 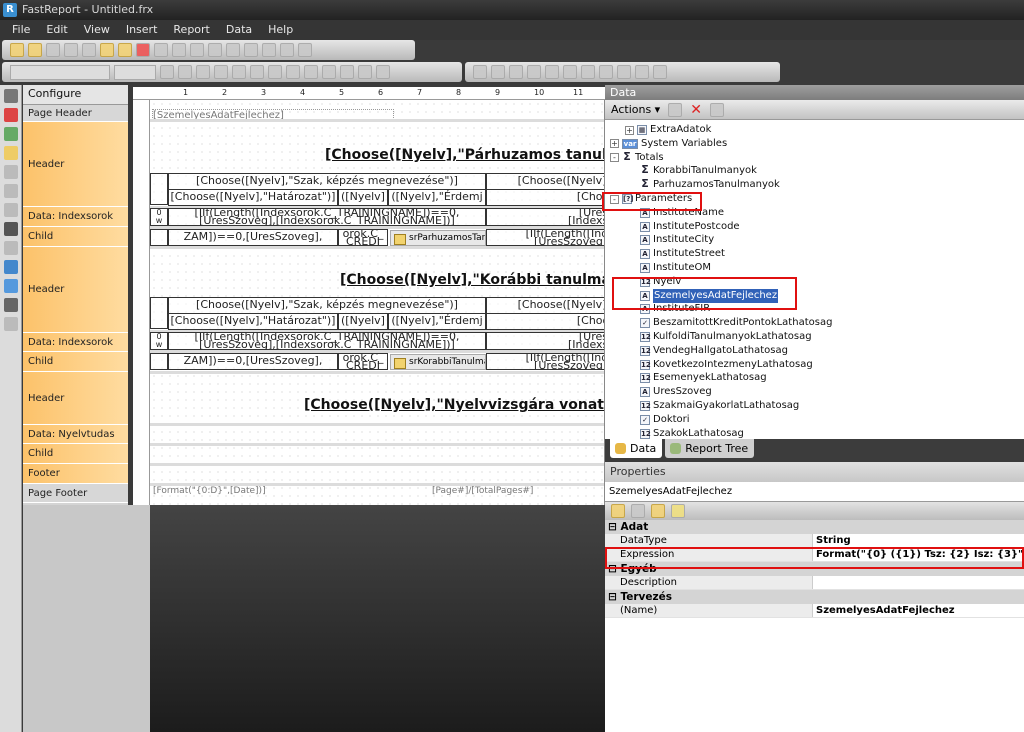 What do you see at coordinates (545, 305) in the screenshot?
I see `header-cell: [Choose([Nyelv],"` at bounding box center [545, 305].